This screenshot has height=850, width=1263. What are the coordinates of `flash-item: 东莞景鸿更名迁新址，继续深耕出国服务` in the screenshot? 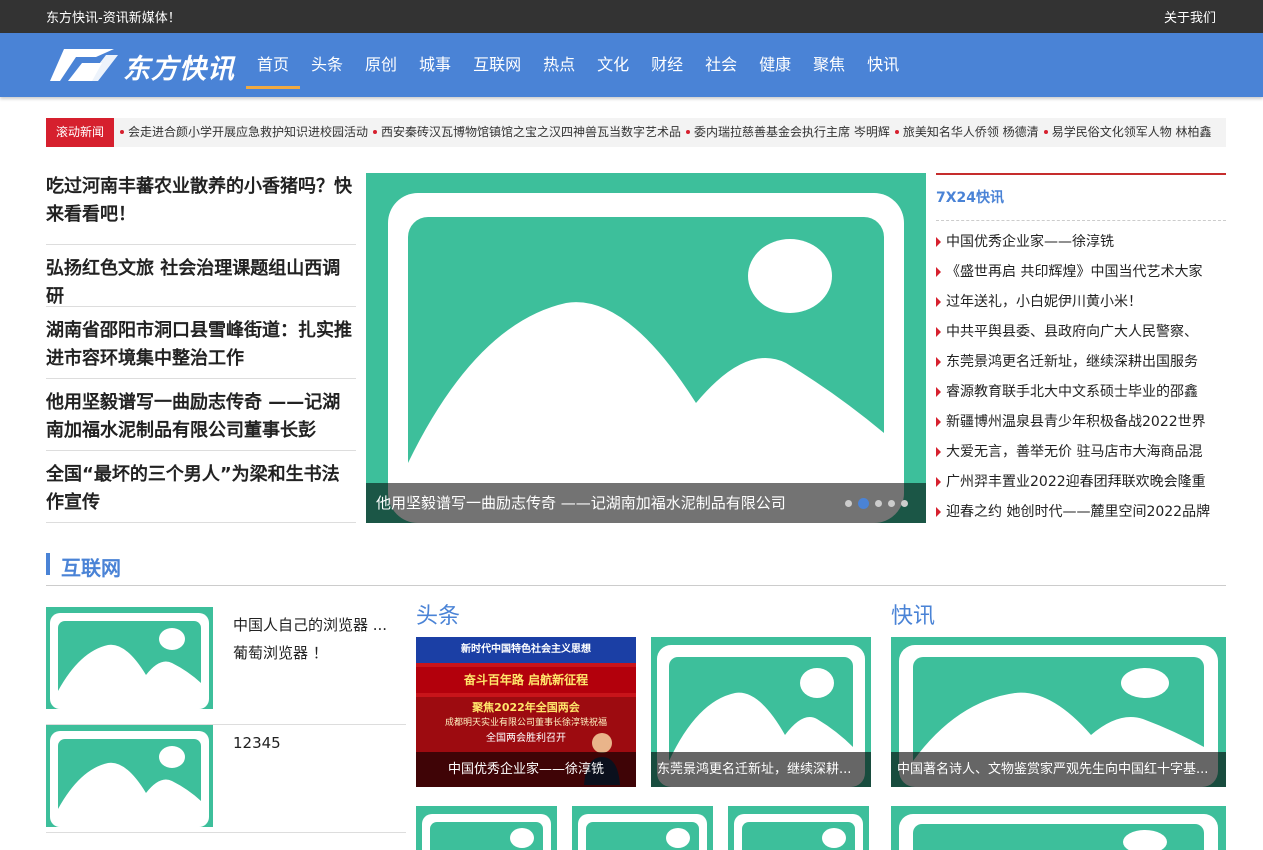 It's located at (1081, 362).